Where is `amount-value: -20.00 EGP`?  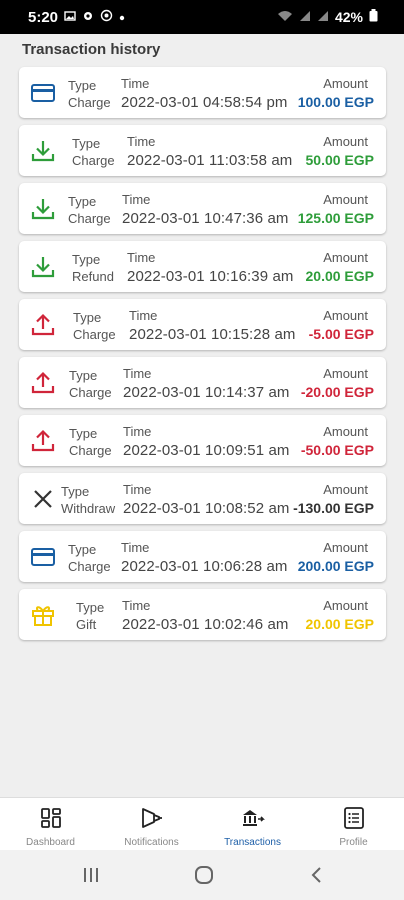
amount-value: -20.00 EGP is located at coordinates (337, 392).